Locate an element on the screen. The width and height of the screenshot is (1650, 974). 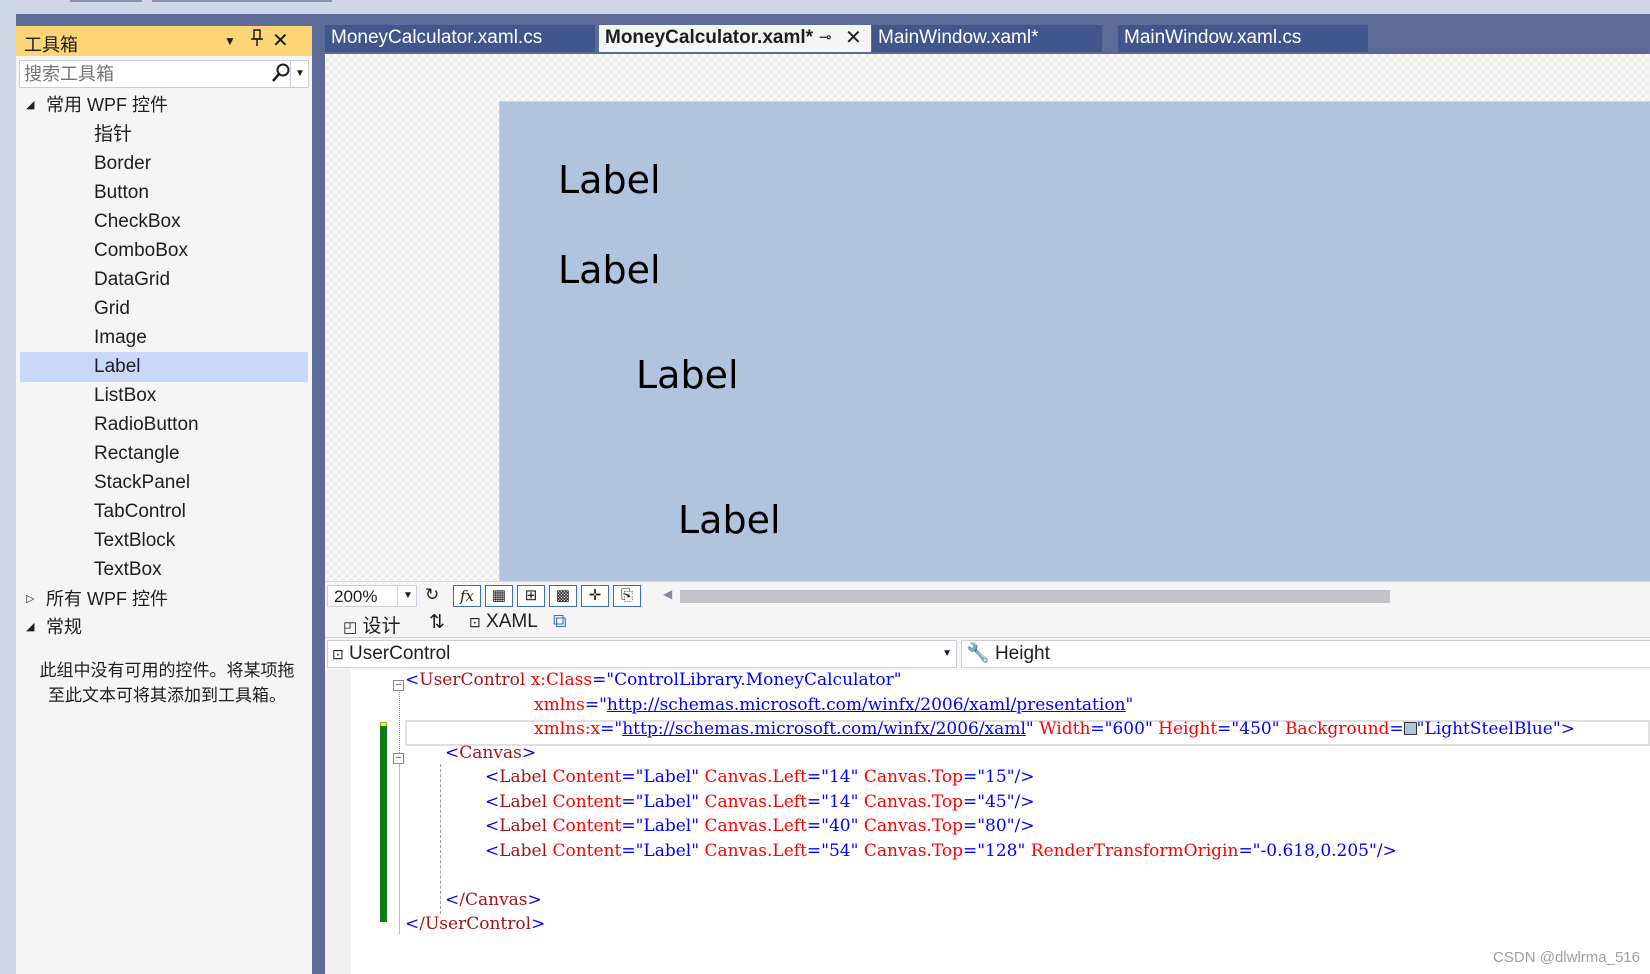
empty-message-line: 此组中没有可用的控件。将某项拖 is located at coordinates (167, 670).